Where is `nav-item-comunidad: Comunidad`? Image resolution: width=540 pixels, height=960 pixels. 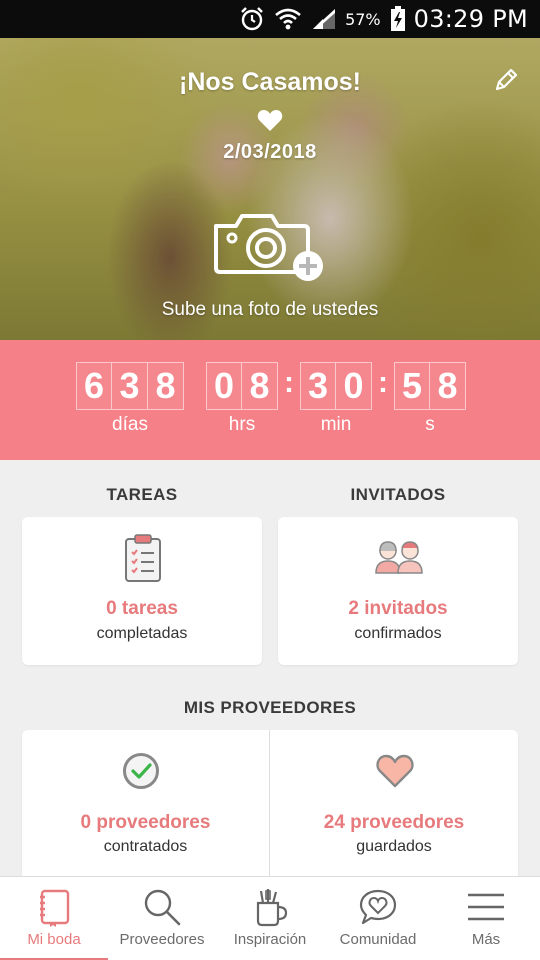
nav-item-comunidad: Comunidad is located at coordinates (378, 918).